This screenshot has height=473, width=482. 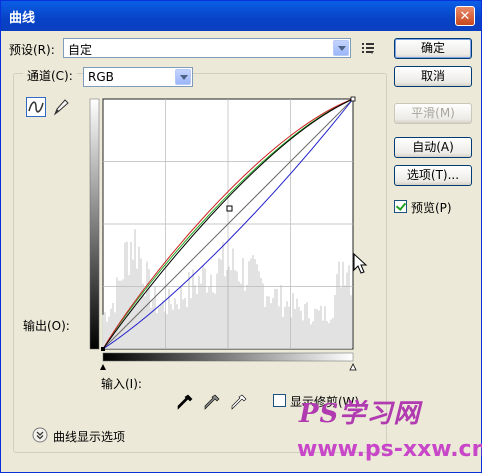 What do you see at coordinates (94, 224) in the screenshot?
I see `output-gradient-bar` at bounding box center [94, 224].